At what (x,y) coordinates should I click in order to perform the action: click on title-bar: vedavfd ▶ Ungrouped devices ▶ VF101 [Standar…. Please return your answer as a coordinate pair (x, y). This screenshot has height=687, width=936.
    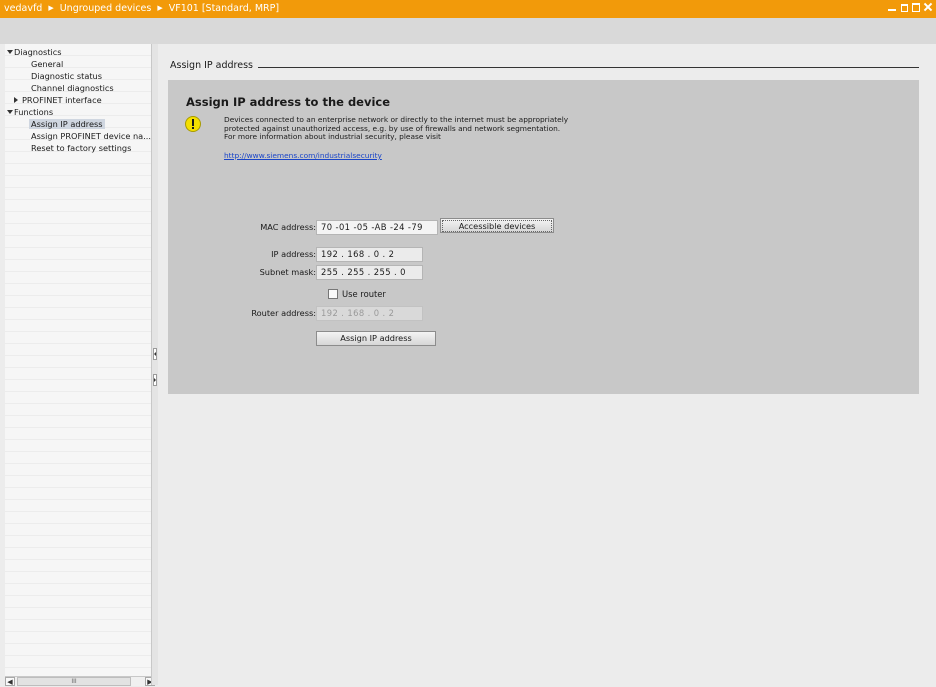
    Looking at the image, I should click on (468, 9).